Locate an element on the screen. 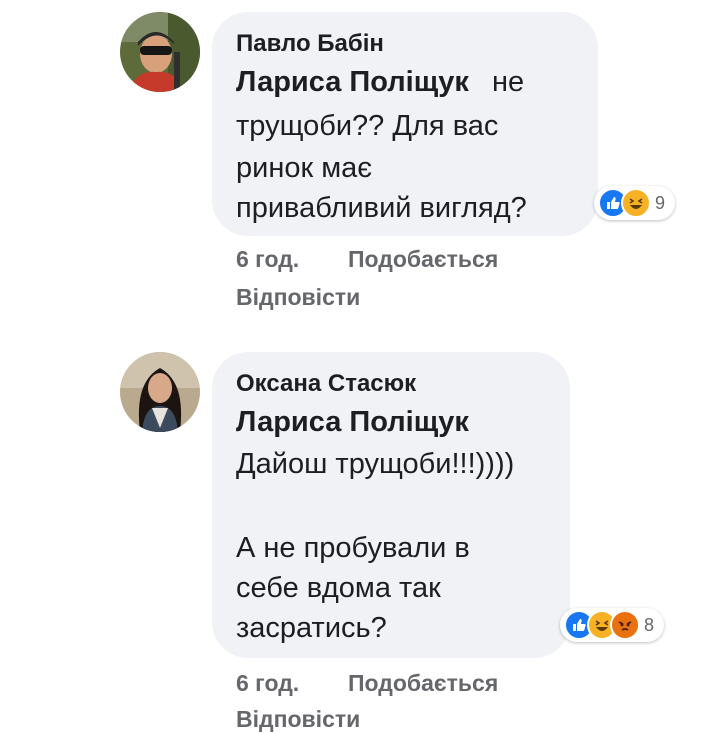 This screenshot has width=718, height=733. haha-icon is located at coordinates (636, 203).